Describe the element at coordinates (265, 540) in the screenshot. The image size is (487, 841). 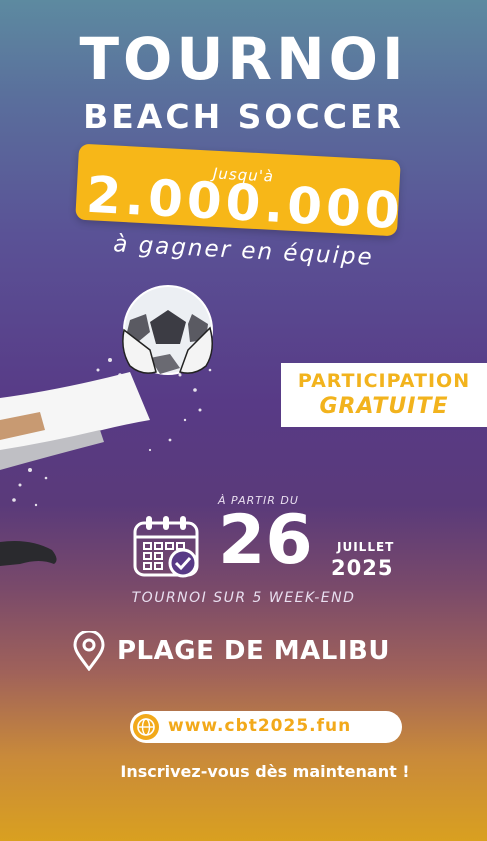
I see `start-day: 26` at that location.